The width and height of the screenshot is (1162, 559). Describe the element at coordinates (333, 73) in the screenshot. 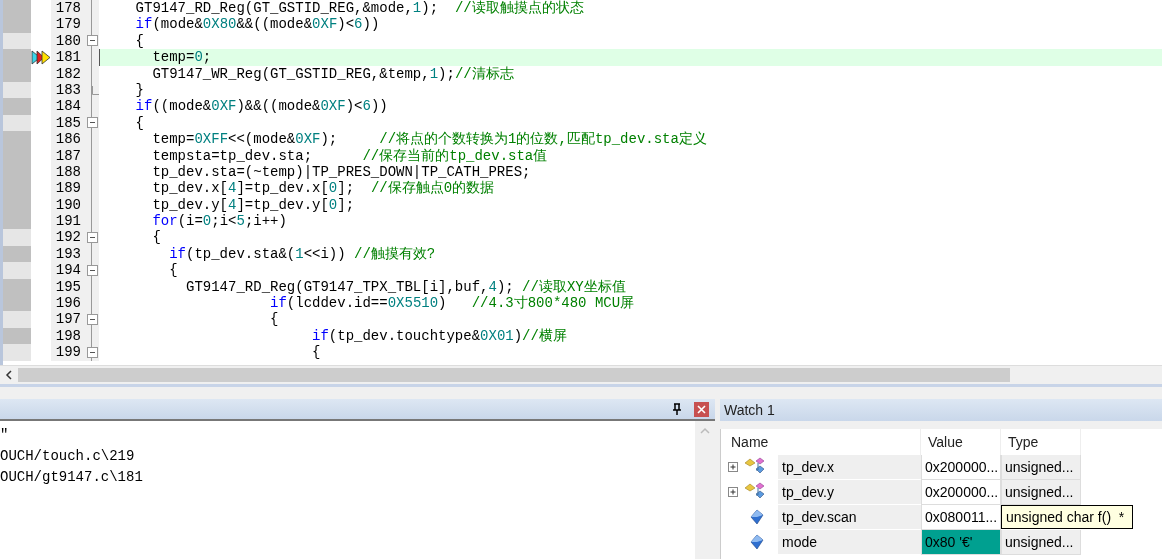

I see `code-line: GT9147_WR_Reg(GT_GSTID_REG,&temp,1);//清标志` at that location.